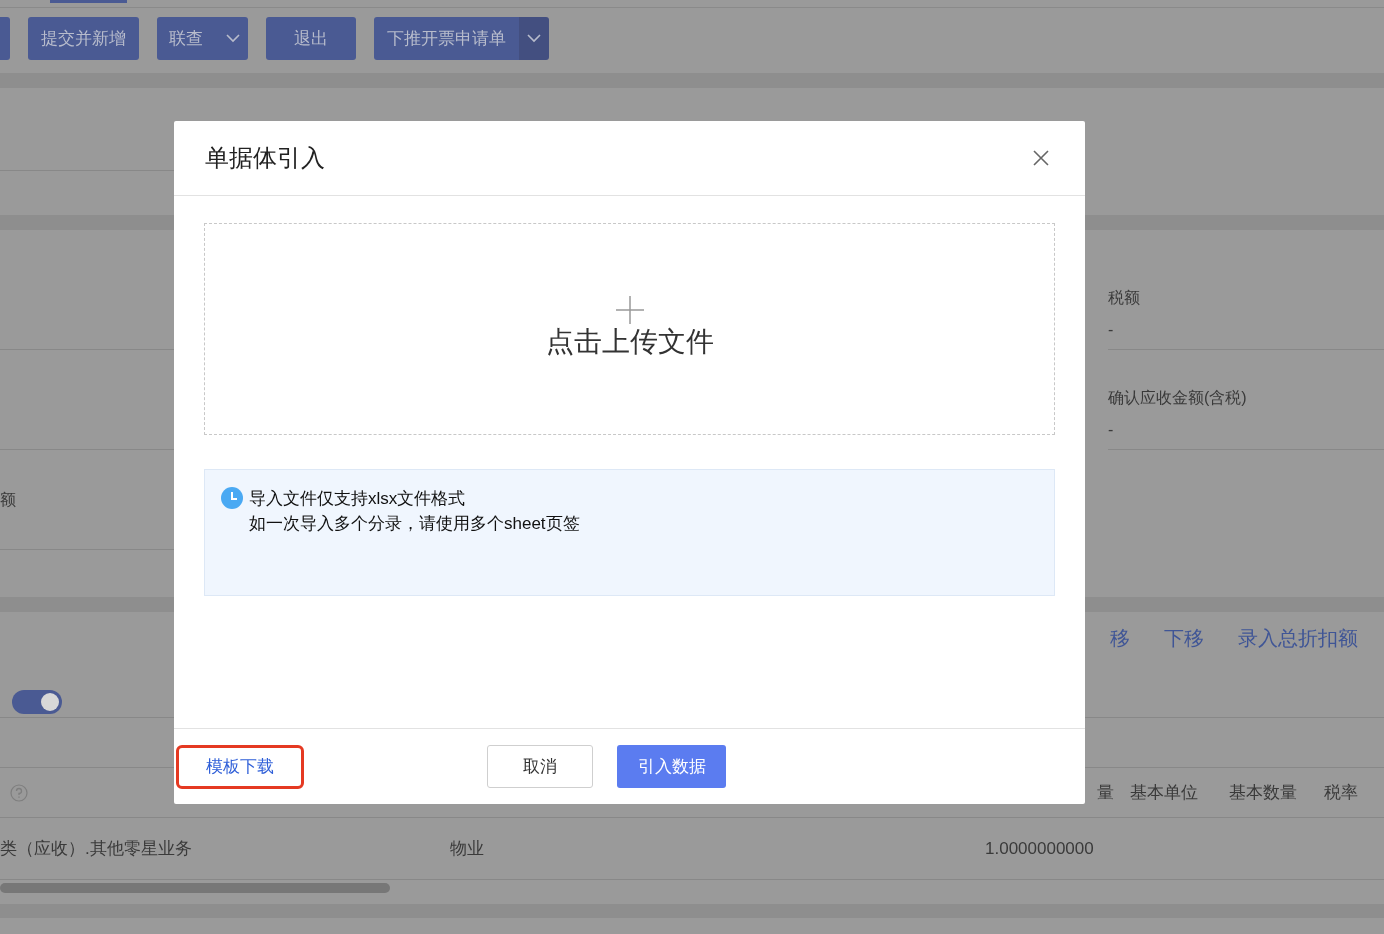 The image size is (1384, 934). Describe the element at coordinates (1041, 158) in the screenshot. I see `close-icon` at that location.